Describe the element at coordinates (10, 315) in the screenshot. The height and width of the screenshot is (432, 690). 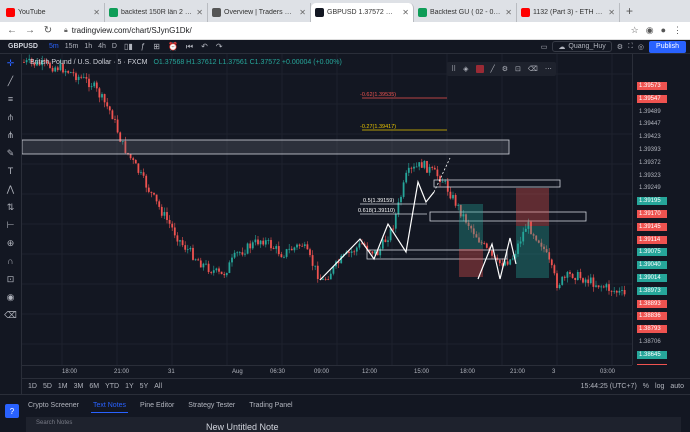
I see `trash-icon: ⌫` at that location.